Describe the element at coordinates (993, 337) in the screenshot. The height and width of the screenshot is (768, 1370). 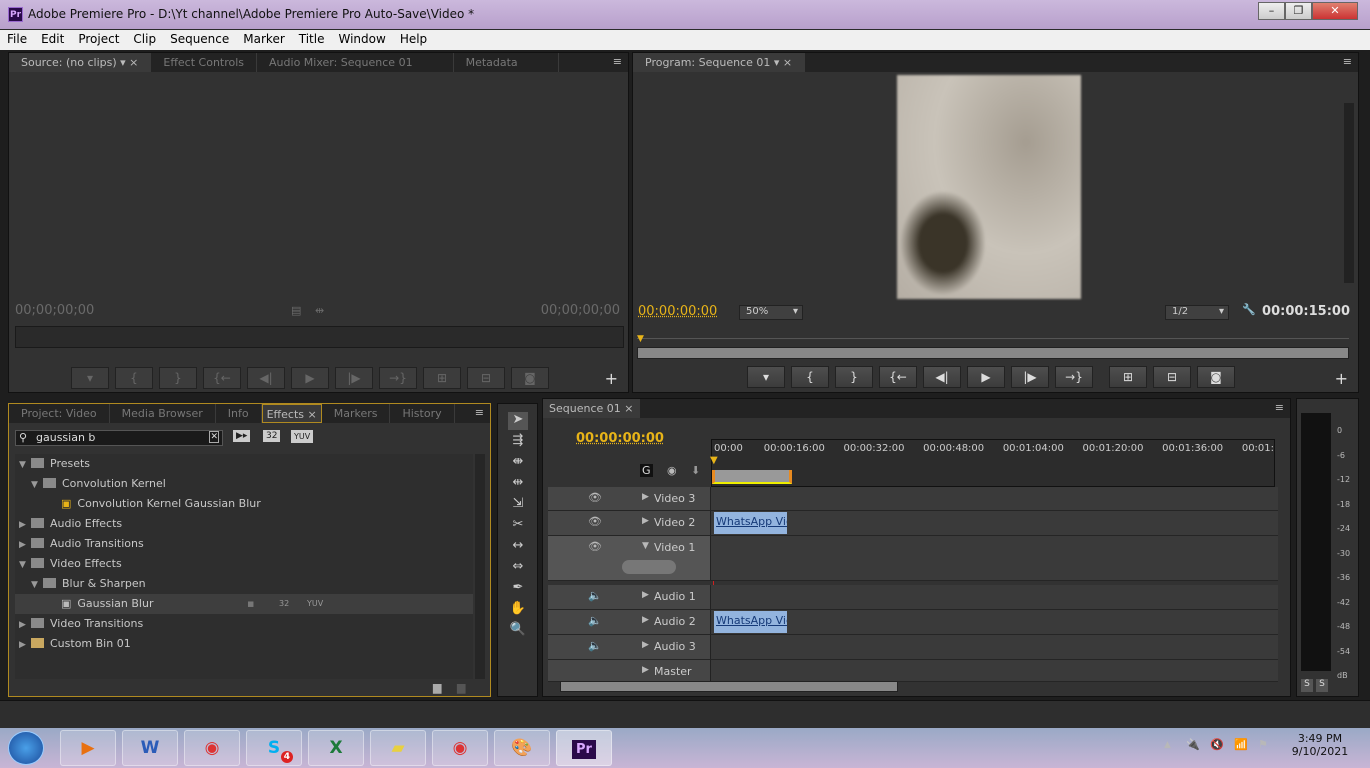
I see `program-time-ruler: ▼` at that location.